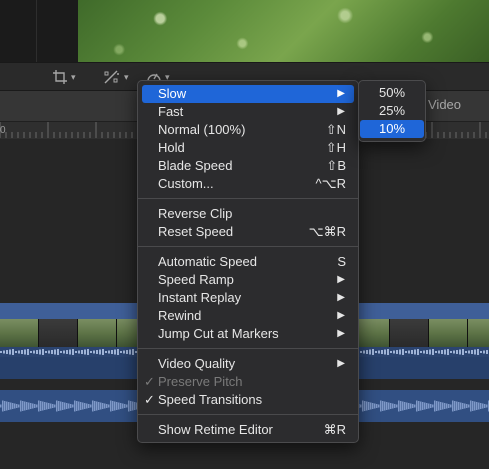 This screenshot has width=489, height=469. I want to click on video-tab-label: Video, so click(444, 104).